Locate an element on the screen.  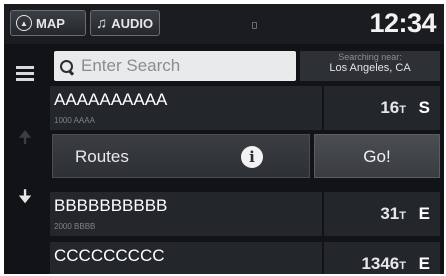
result-name: BBBBBBBBBB is located at coordinates (111, 205).